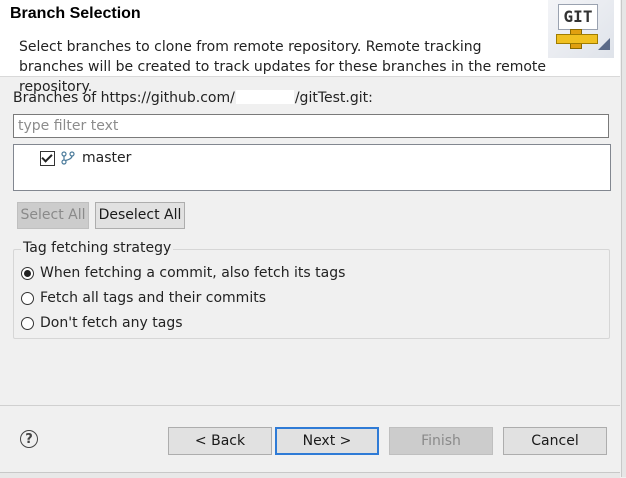 The width and height of the screenshot is (626, 478). I want to click on radio-button-selected, so click(27, 273).